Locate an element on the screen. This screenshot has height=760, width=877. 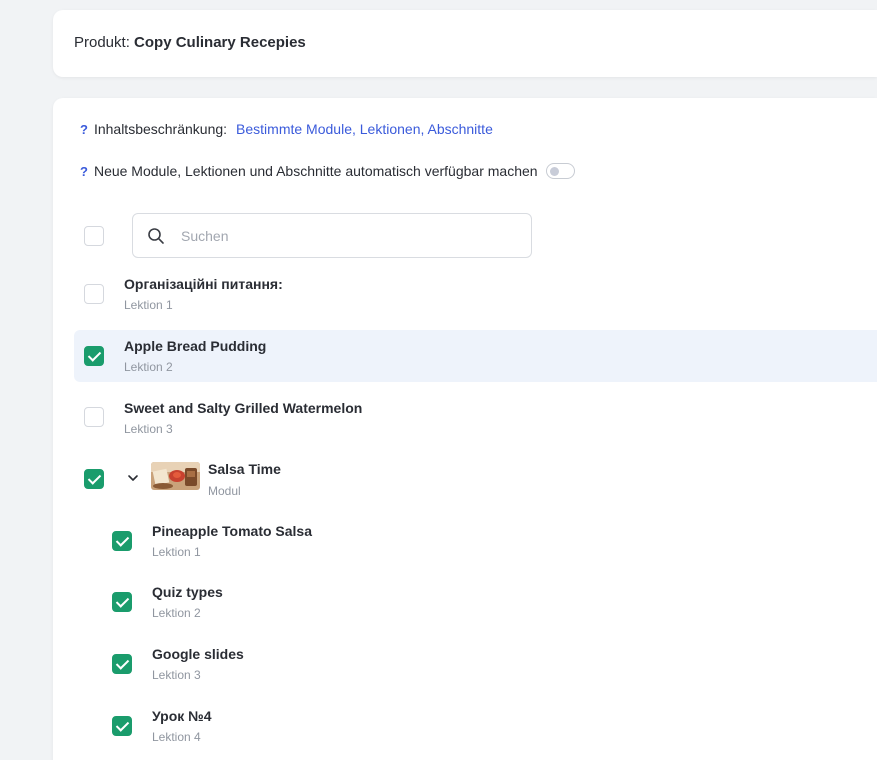
module-thumbnail is located at coordinates (175, 476).